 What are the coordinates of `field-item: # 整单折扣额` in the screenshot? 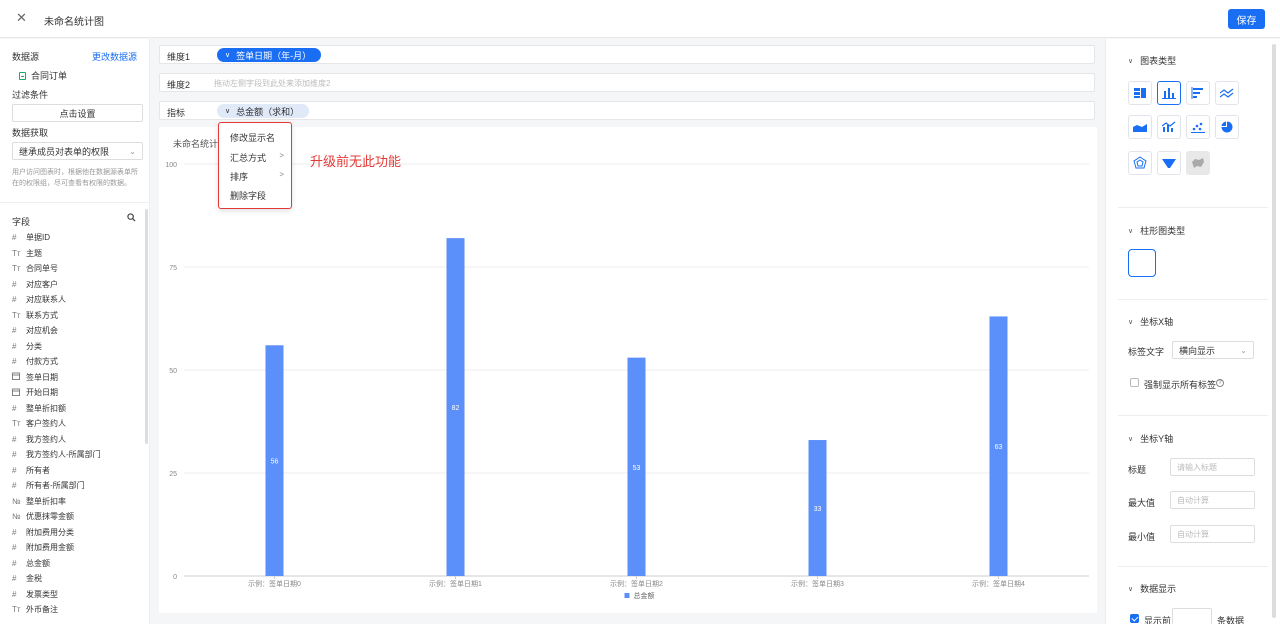 It's located at (76, 409).